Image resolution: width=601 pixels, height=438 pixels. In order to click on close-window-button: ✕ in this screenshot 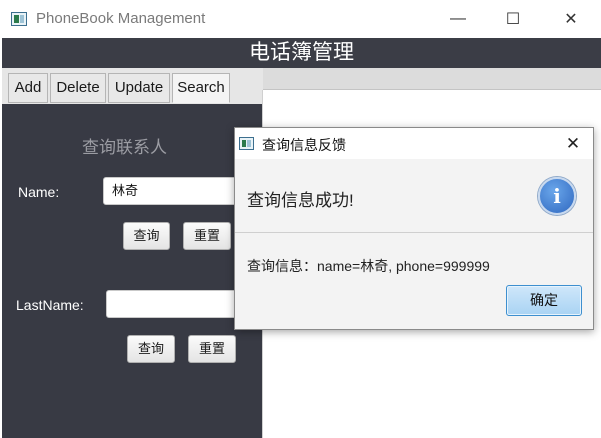, I will do `click(571, 19)`.